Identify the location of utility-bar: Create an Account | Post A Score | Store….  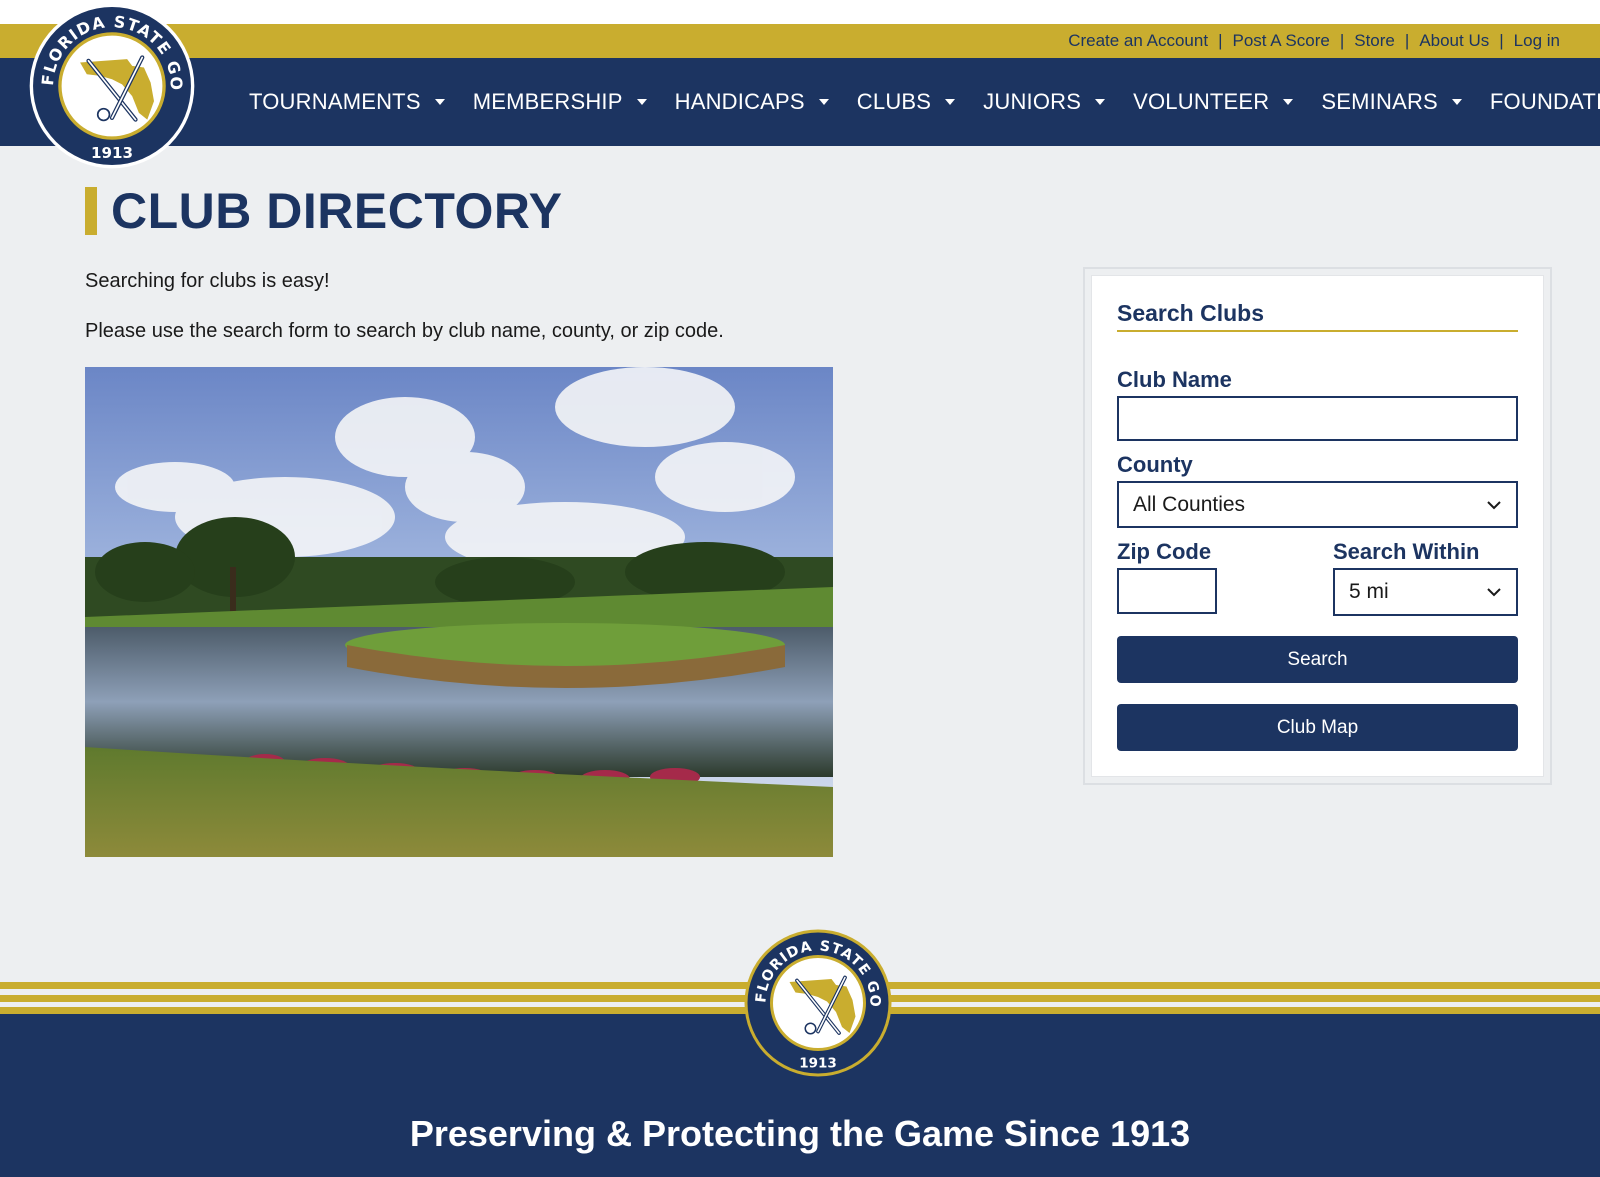
(800, 41).